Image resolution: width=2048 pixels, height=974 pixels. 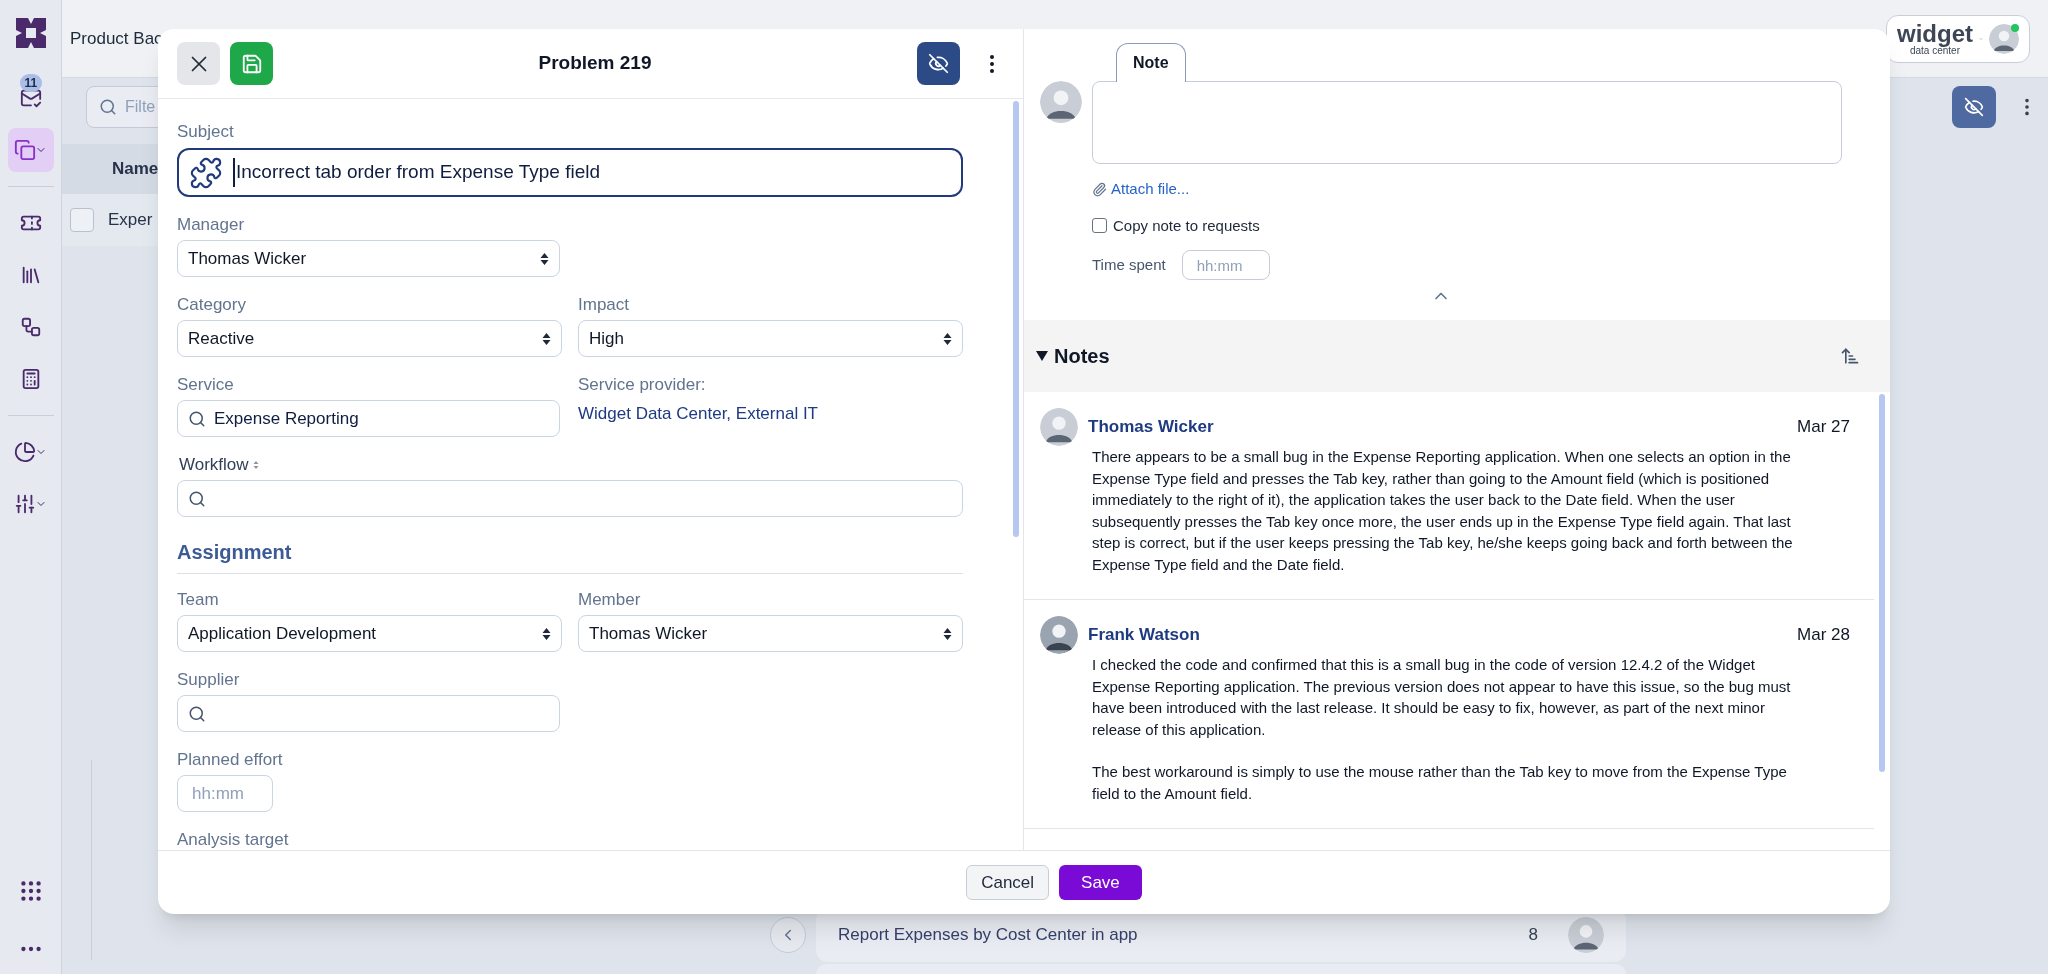 I want to click on count-badge: 11, so click(x=31, y=83).